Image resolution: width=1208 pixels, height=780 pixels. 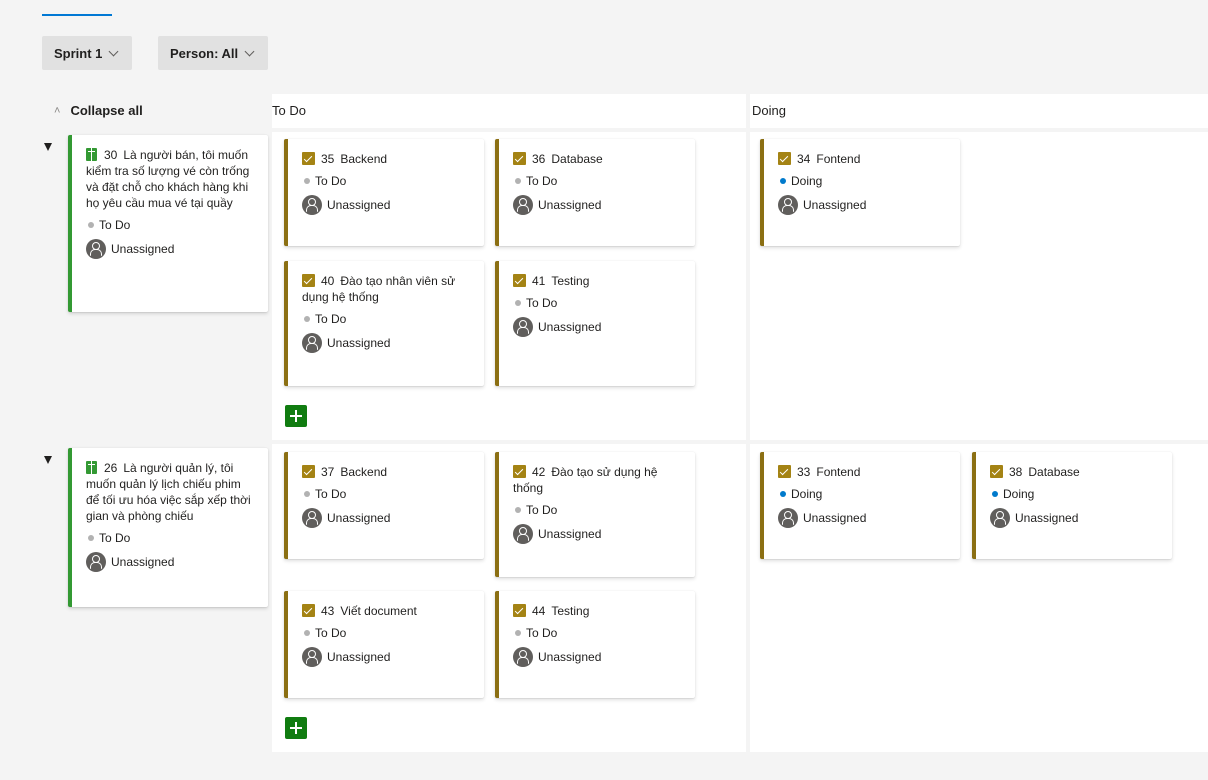 I want to click on story-id: 30, so click(x=111, y=155).